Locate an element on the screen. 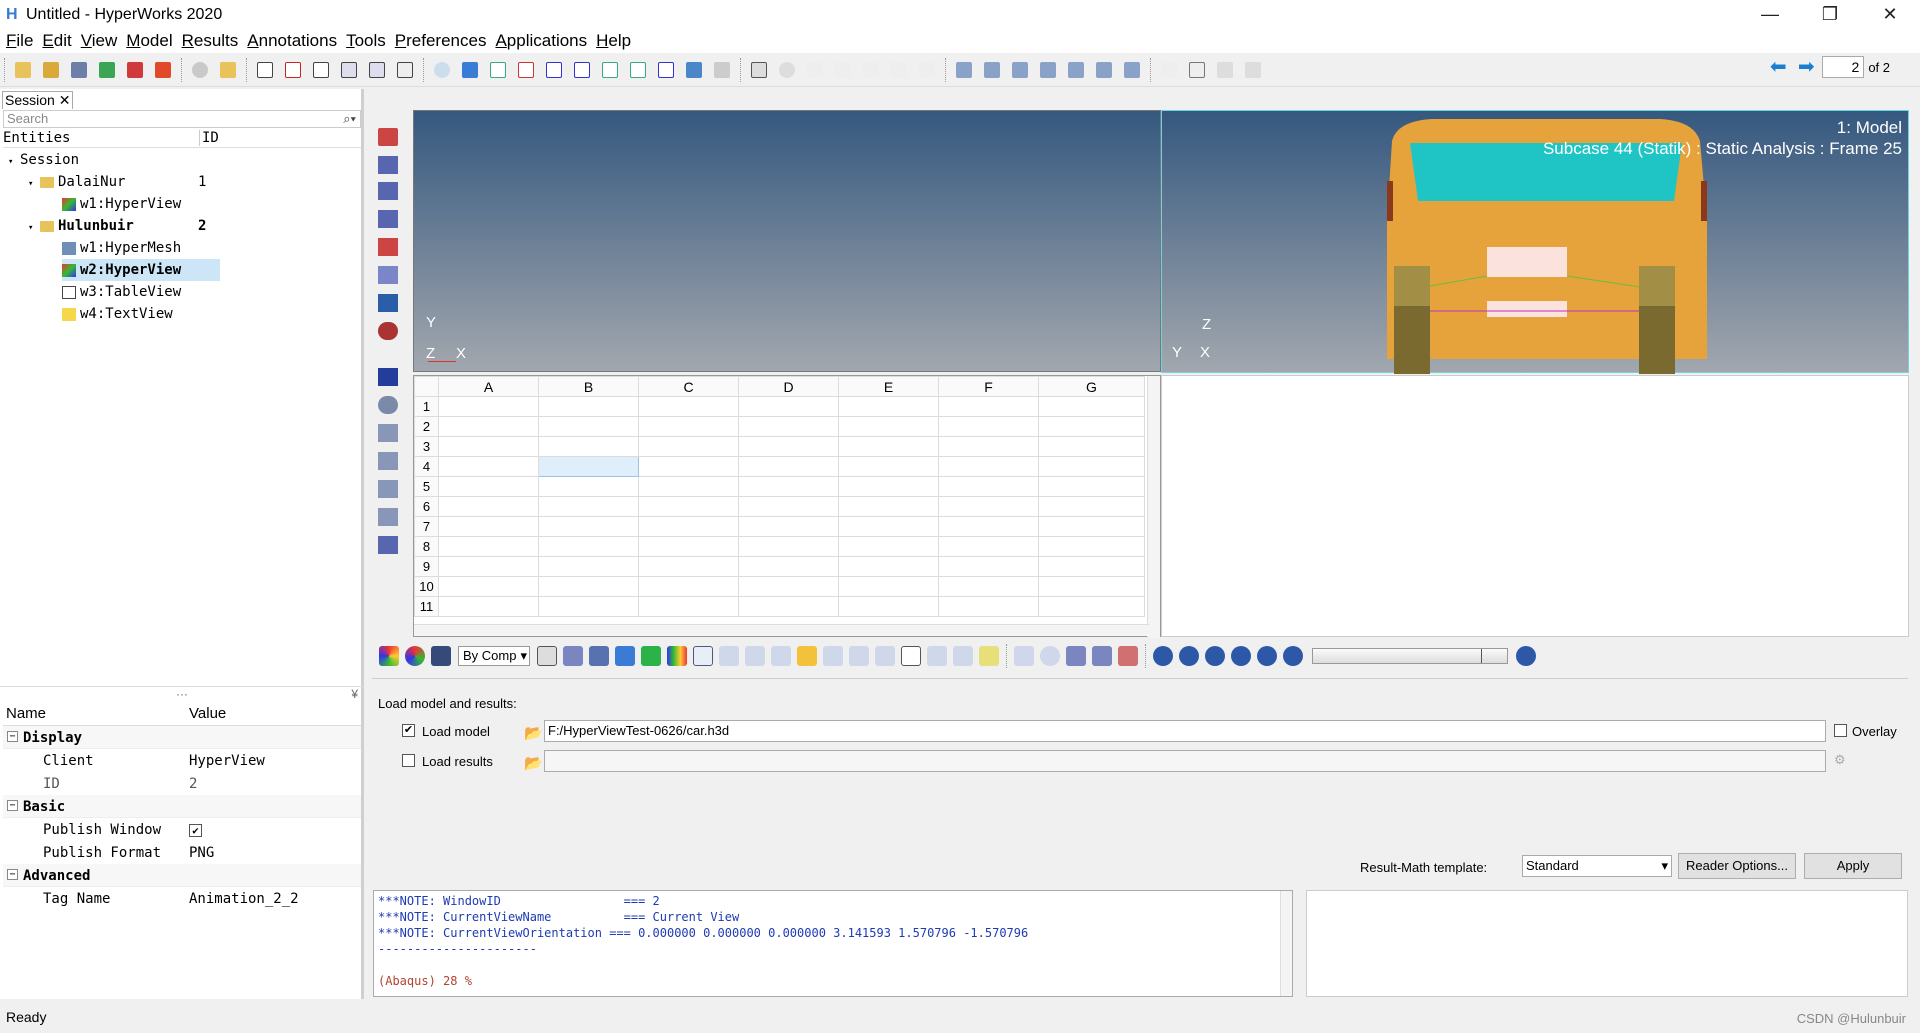 The image size is (1920, 1033). vector-icon is located at coordinates (388, 191).